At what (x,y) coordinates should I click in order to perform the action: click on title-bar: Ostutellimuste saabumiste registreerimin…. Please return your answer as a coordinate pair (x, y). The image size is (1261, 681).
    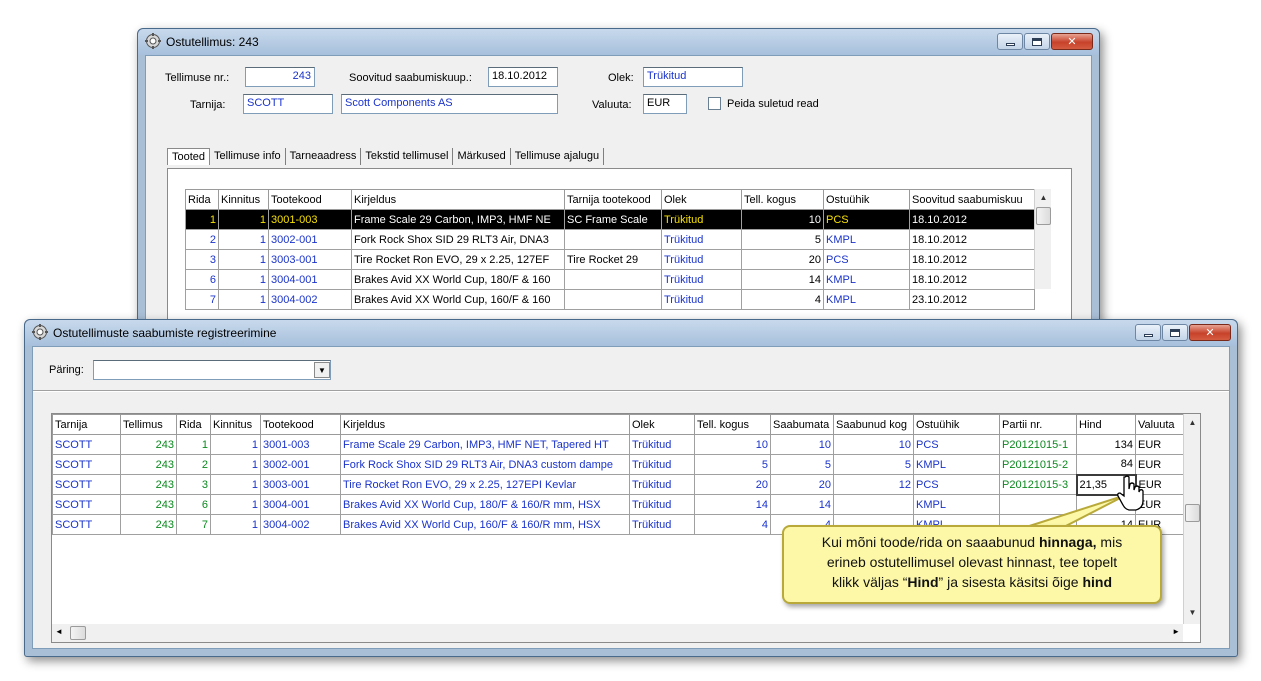
    Looking at the image, I should click on (631, 333).